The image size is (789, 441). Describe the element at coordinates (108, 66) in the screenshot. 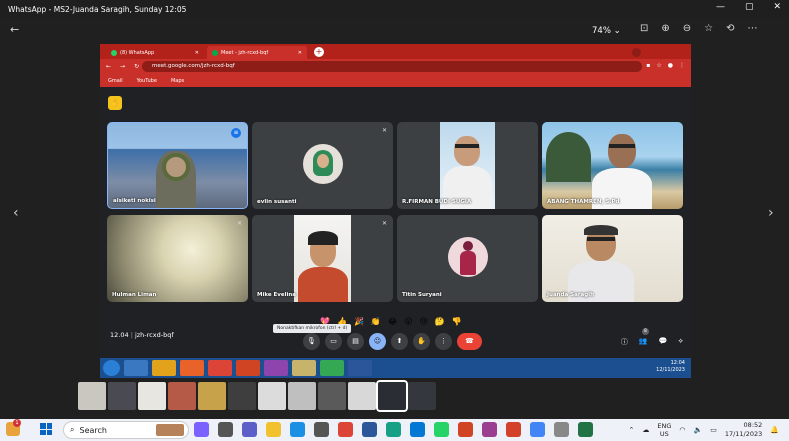

I see `back-icon: ←` at that location.